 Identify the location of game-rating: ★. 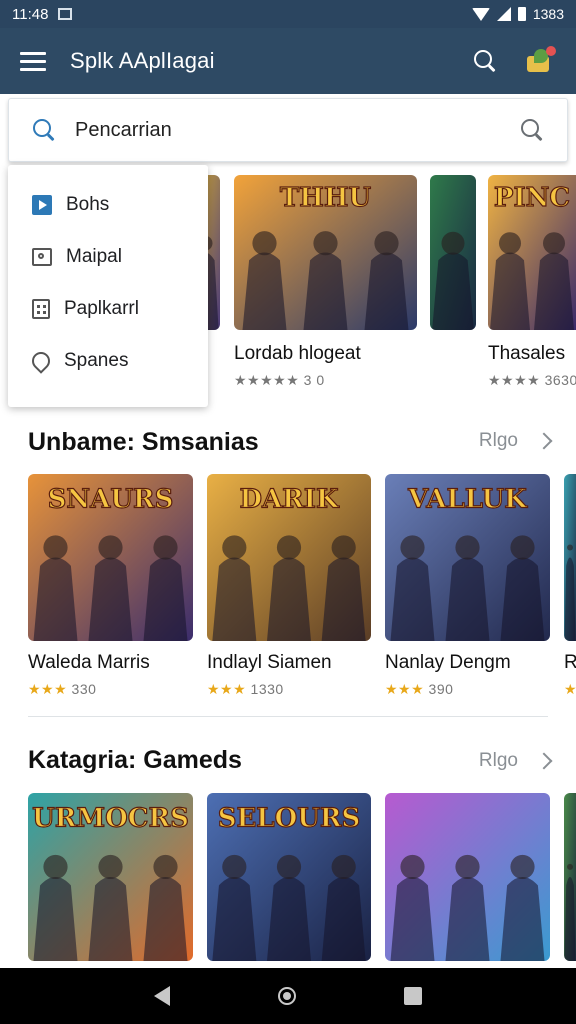
(570, 689).